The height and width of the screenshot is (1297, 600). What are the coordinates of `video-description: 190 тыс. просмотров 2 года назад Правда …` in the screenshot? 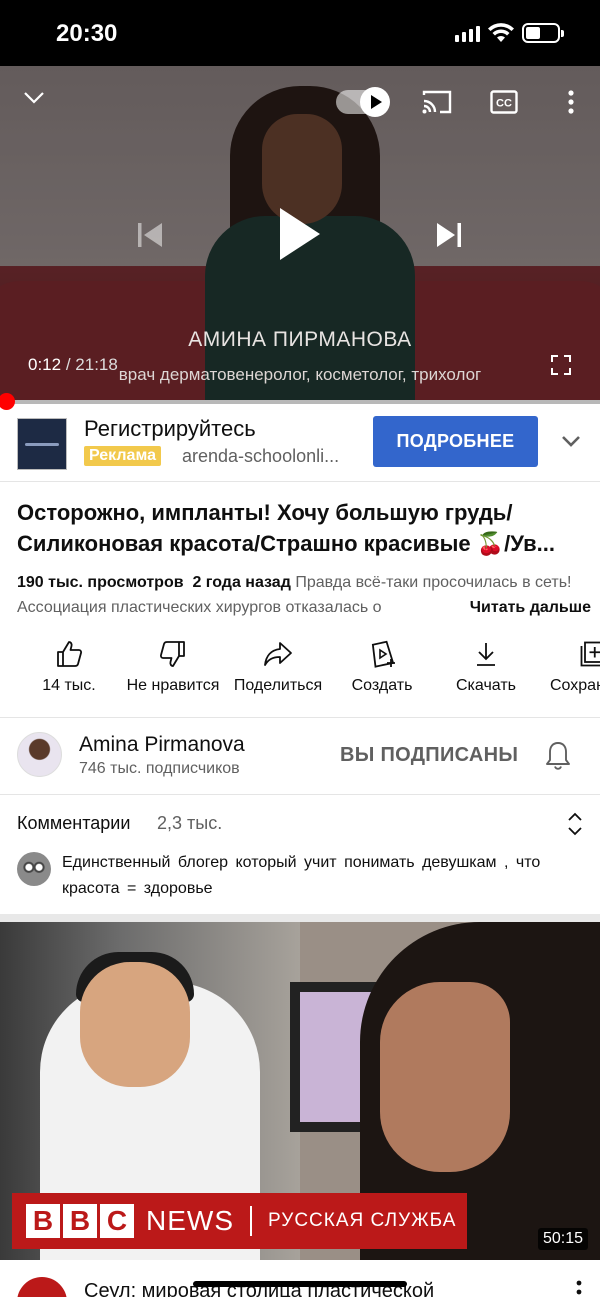 It's located at (304, 595).